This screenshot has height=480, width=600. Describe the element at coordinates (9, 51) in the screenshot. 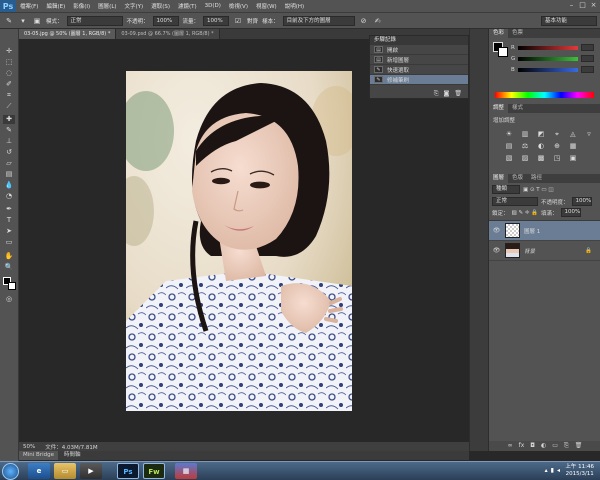

I see `move-tool-icon: ✛` at that location.